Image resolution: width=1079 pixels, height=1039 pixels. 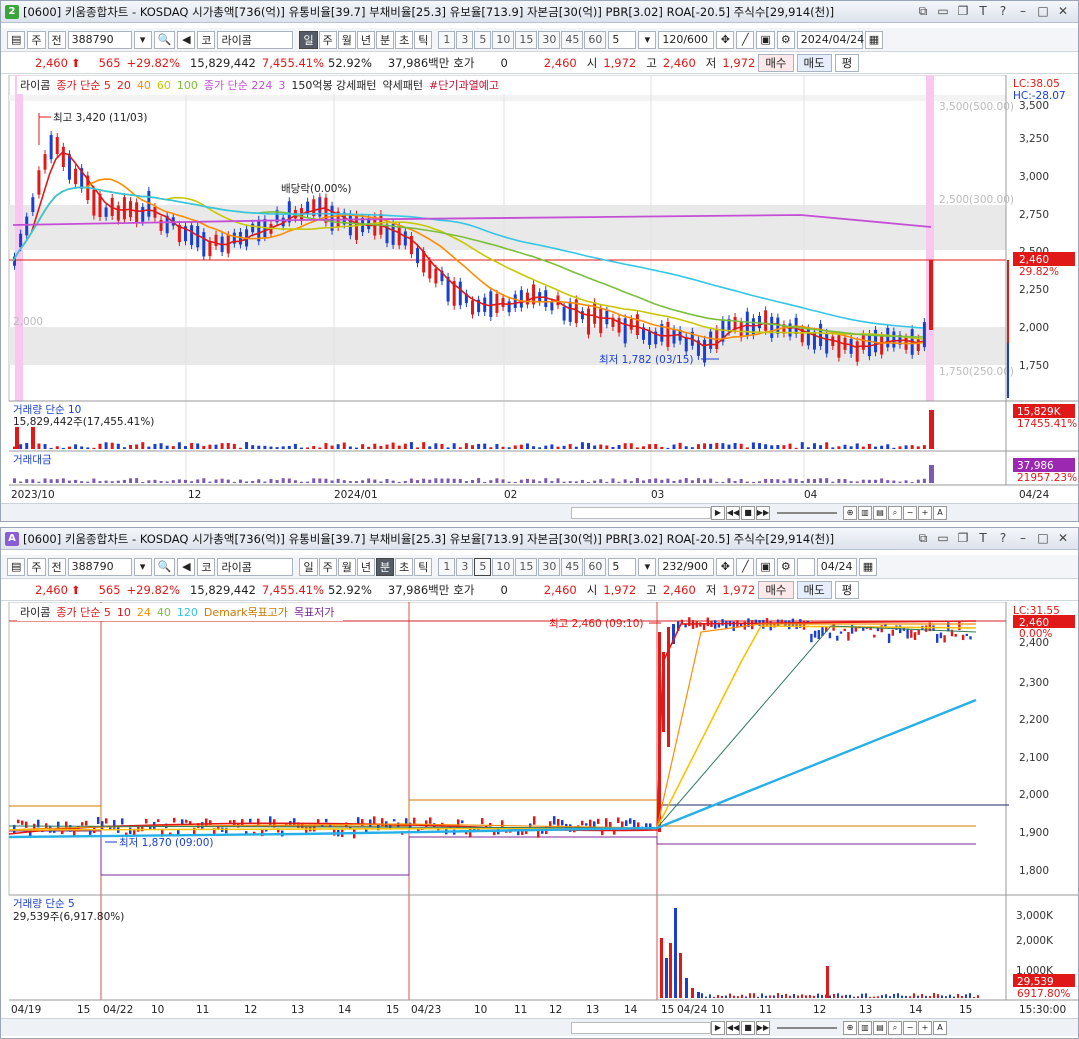 What do you see at coordinates (725, 39) in the screenshot?
I see `tools-icon: ✥` at bounding box center [725, 39].